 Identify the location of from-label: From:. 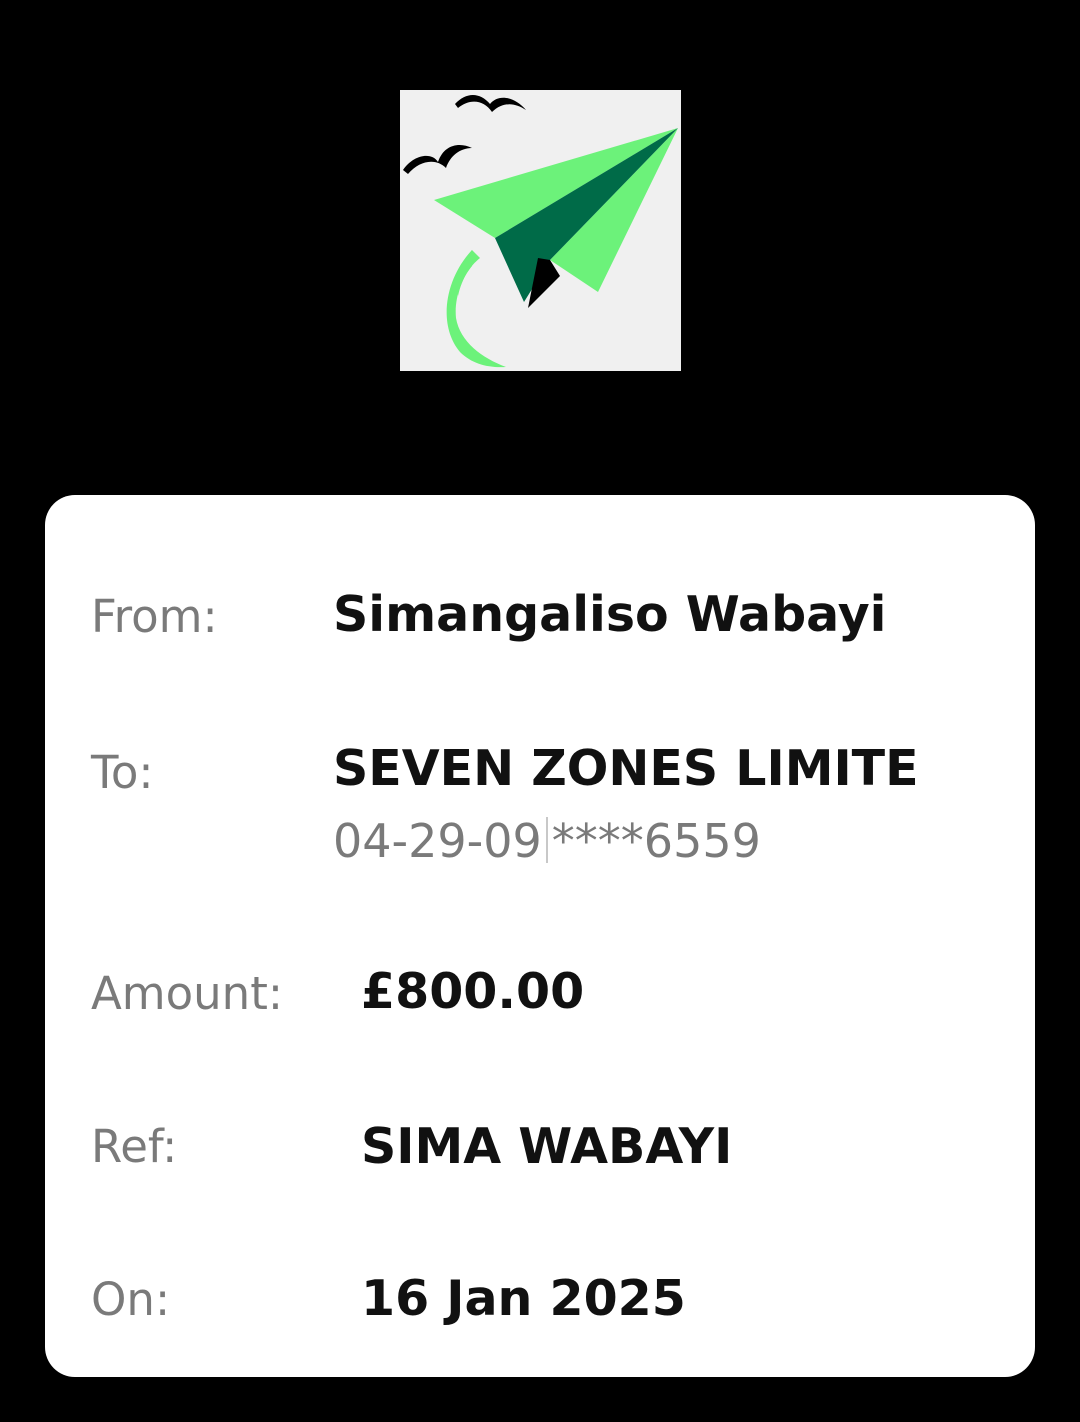
(154, 616).